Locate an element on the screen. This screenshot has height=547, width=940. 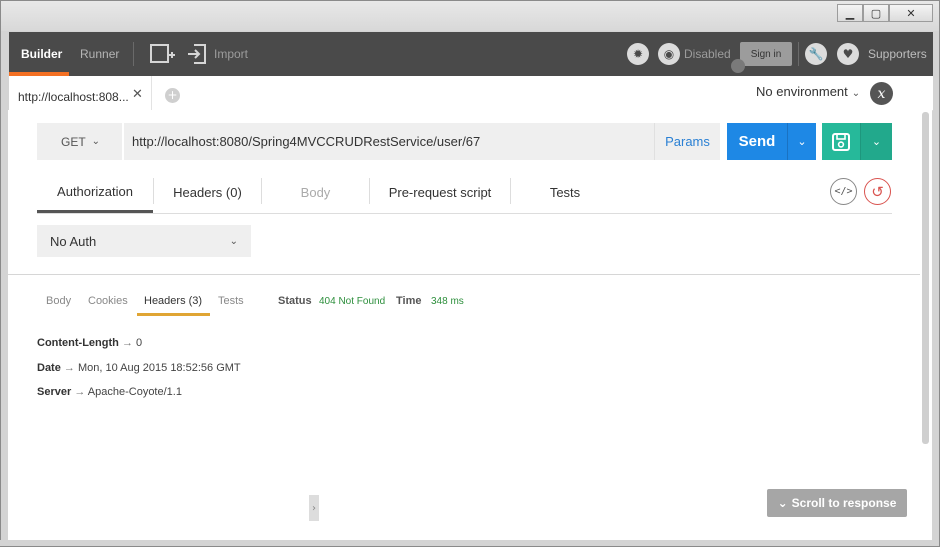
send-dropdown-button: ⌄ is located at coordinates (801, 141).